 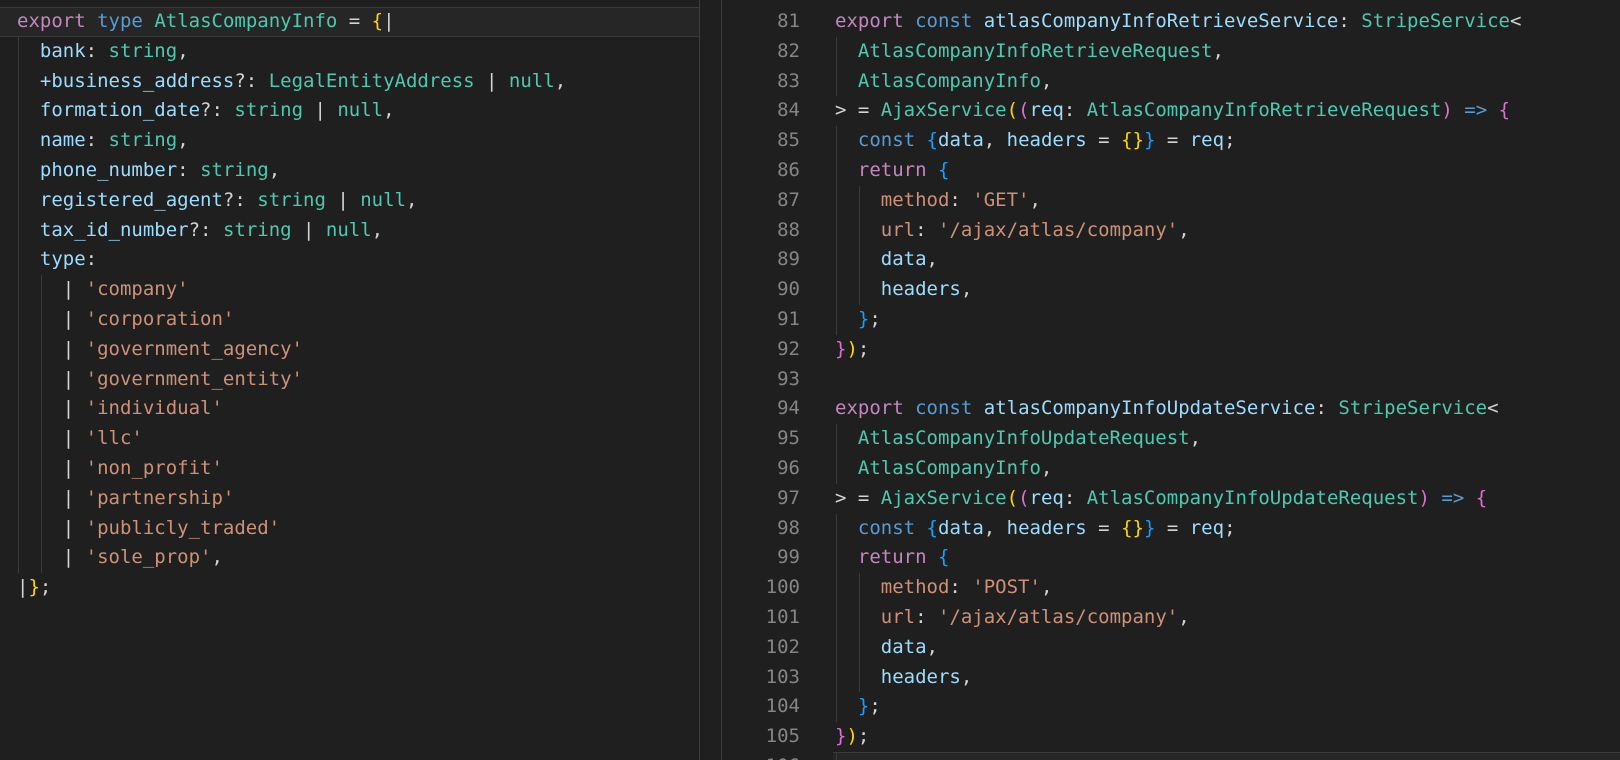 What do you see at coordinates (761, 22) in the screenshot?
I see `line-number: 81` at bounding box center [761, 22].